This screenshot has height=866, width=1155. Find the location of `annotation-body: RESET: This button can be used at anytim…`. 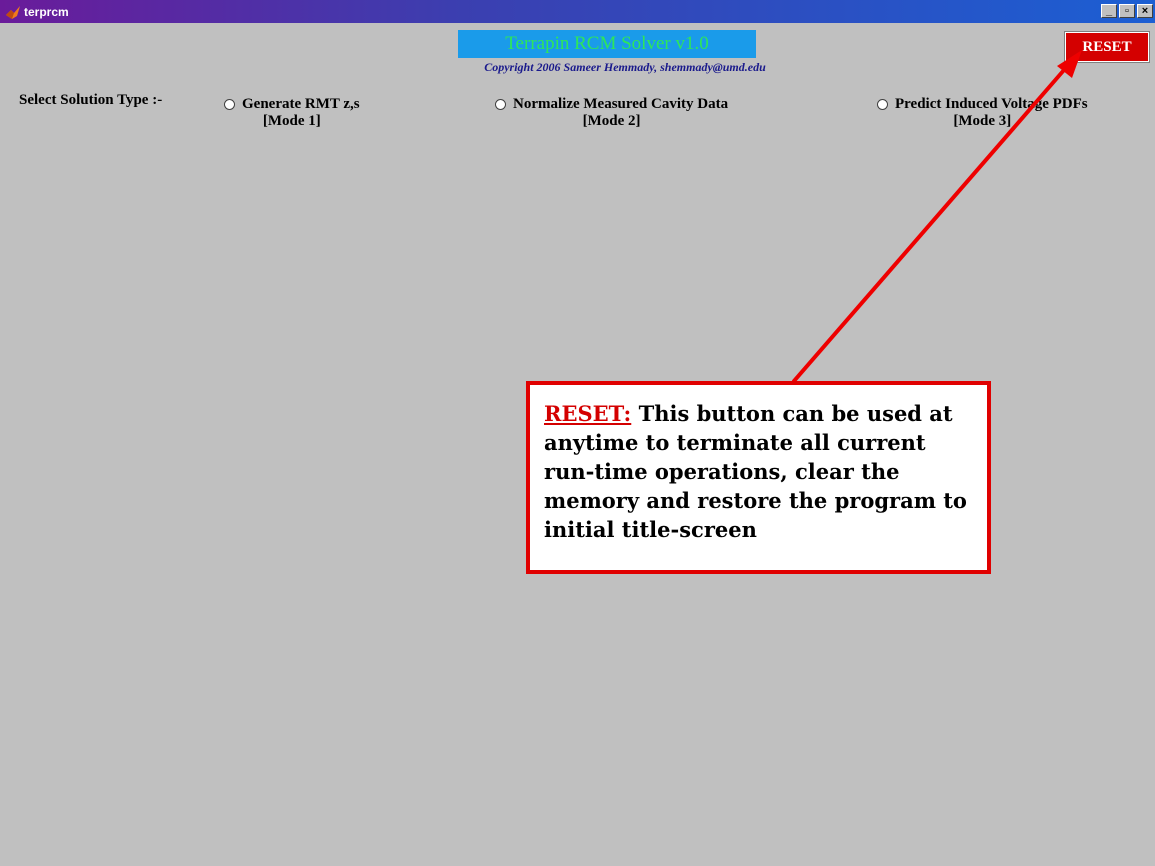

annotation-body: RESET: This button can be used at anytim… is located at coordinates (758, 471).